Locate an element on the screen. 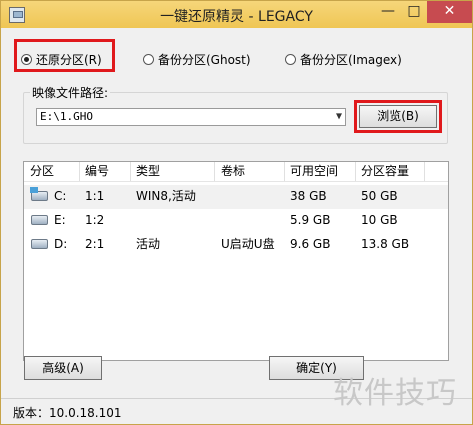 The width and height of the screenshot is (473, 425). chevron-down-icon: ▼ is located at coordinates (339, 117).